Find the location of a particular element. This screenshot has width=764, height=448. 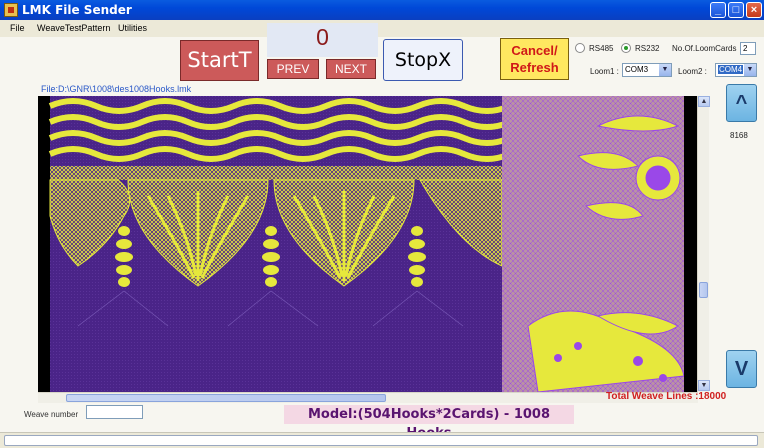

rs232-label: RS232 is located at coordinates (647, 48).